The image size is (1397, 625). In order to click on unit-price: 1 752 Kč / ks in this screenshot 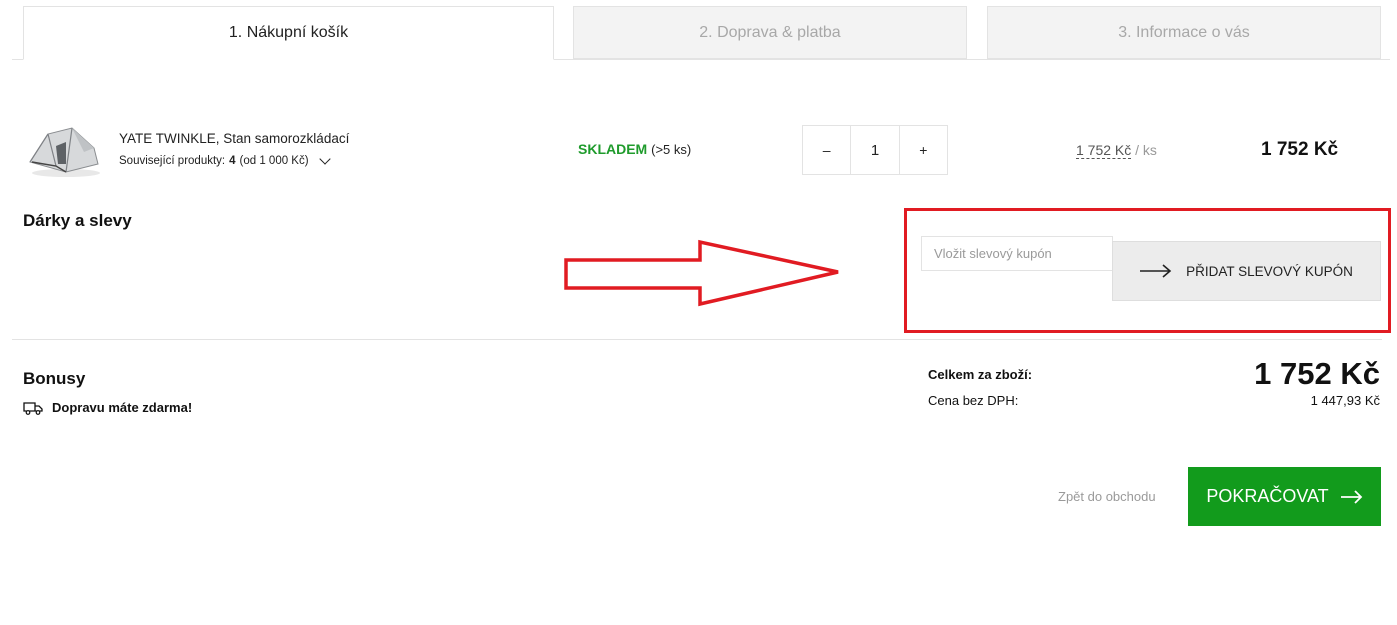, I will do `click(1116, 150)`.